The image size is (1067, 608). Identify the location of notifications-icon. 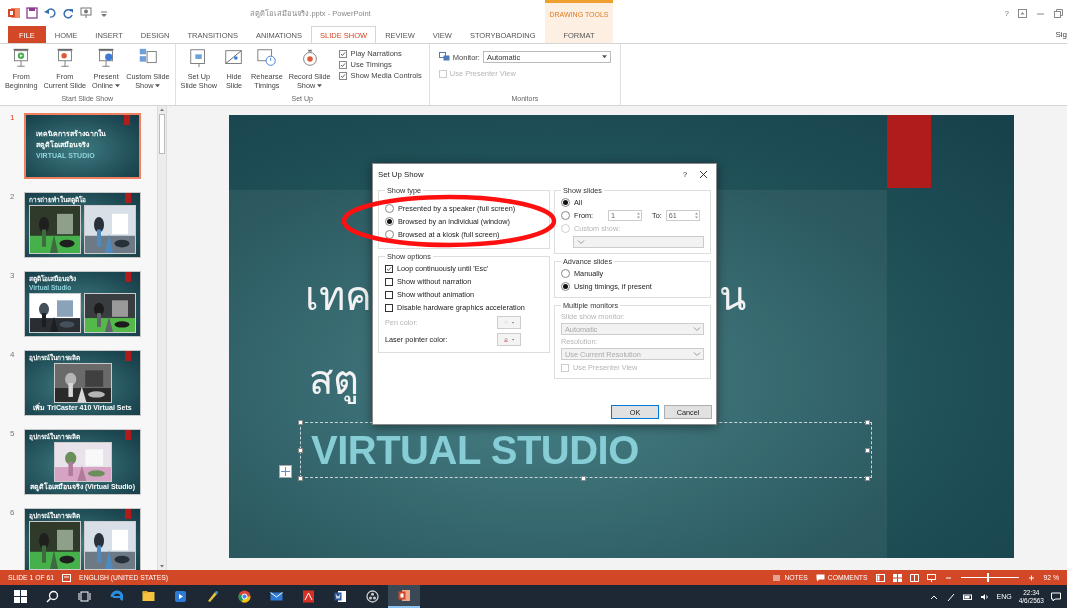
(1056, 596).